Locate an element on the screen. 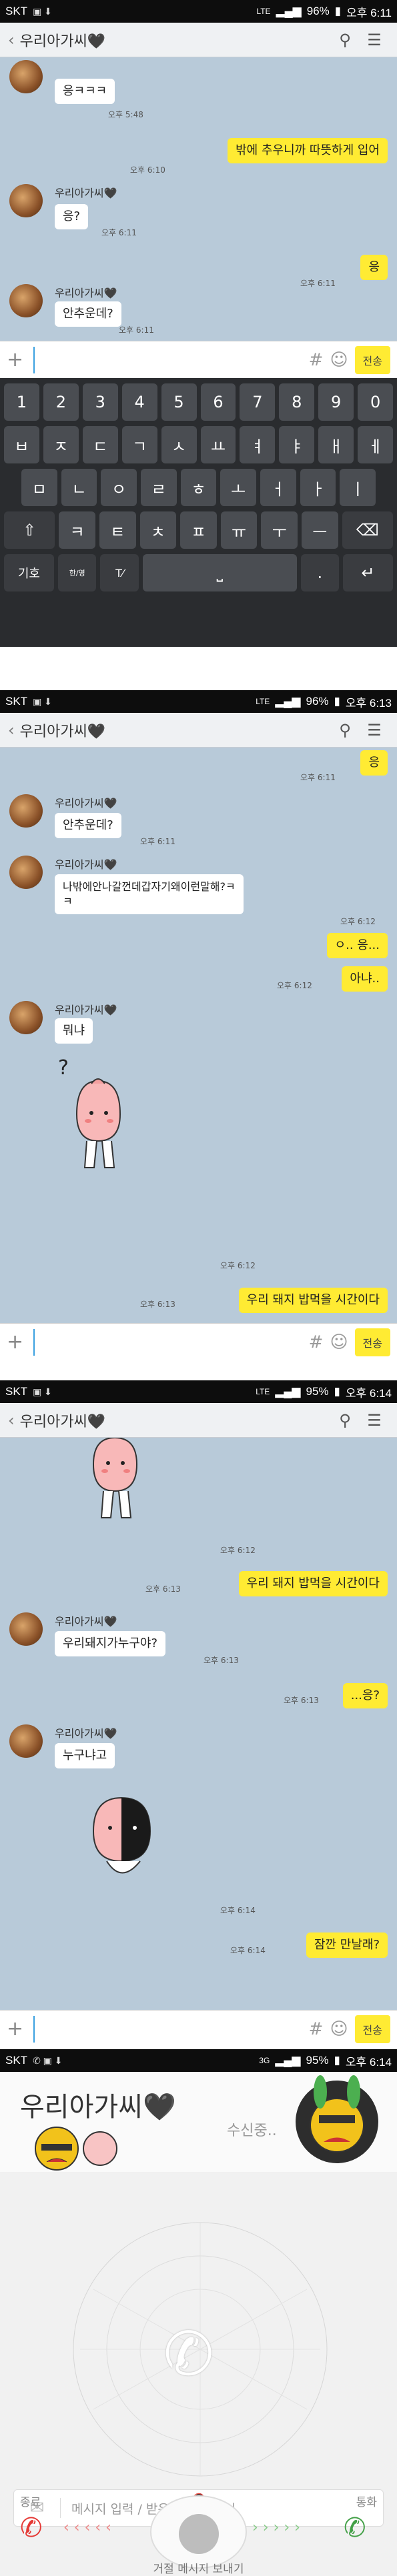 The height and width of the screenshot is (2576, 397). key: 2 is located at coordinates (61, 402).